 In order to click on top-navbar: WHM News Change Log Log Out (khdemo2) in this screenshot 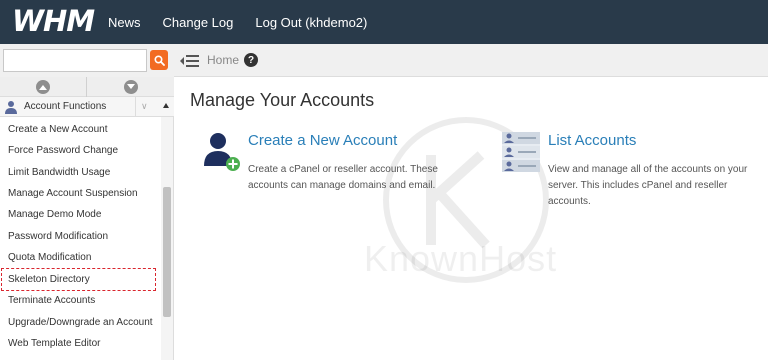, I will do `click(384, 22)`.